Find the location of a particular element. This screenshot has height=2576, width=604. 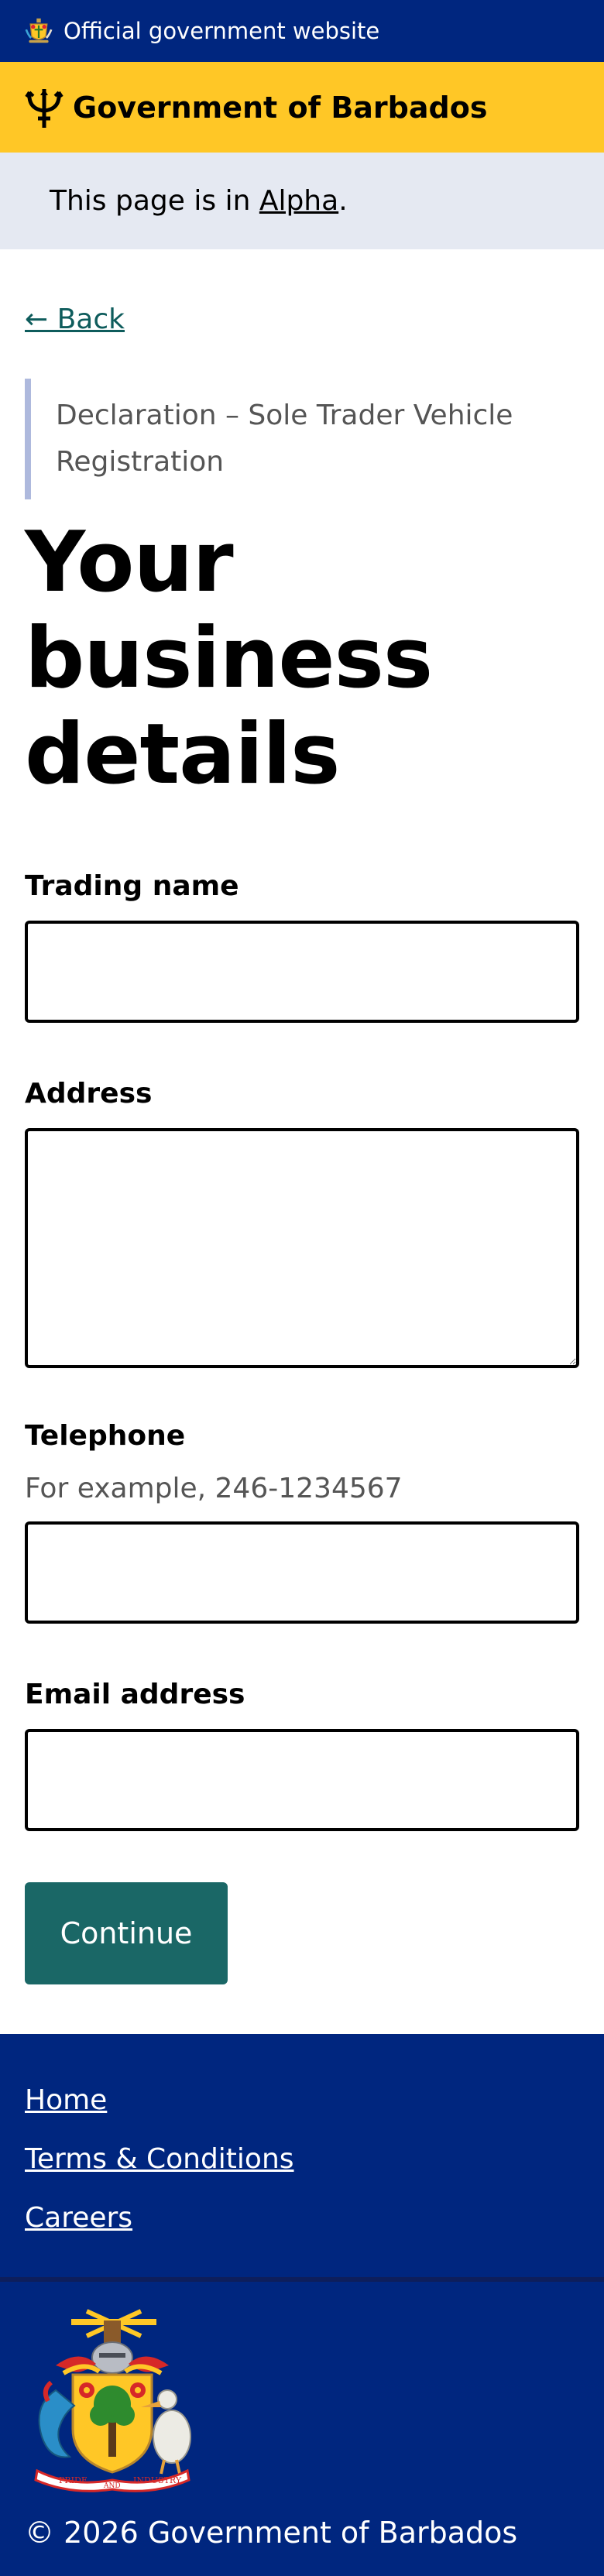

phase-banner-suffix: . is located at coordinates (343, 201).